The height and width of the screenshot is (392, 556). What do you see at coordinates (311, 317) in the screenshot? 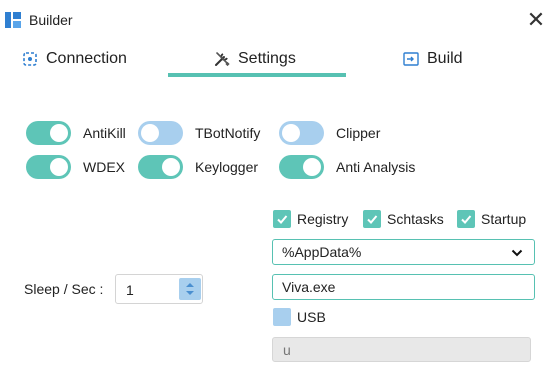
I see `checkbox-label: USB` at bounding box center [311, 317].